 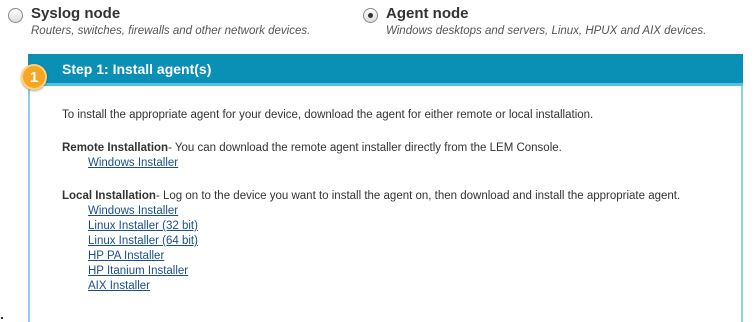 What do you see at coordinates (410, 241) in the screenshot?
I see `list-item: Linux Installer (64 bit)` at bounding box center [410, 241].